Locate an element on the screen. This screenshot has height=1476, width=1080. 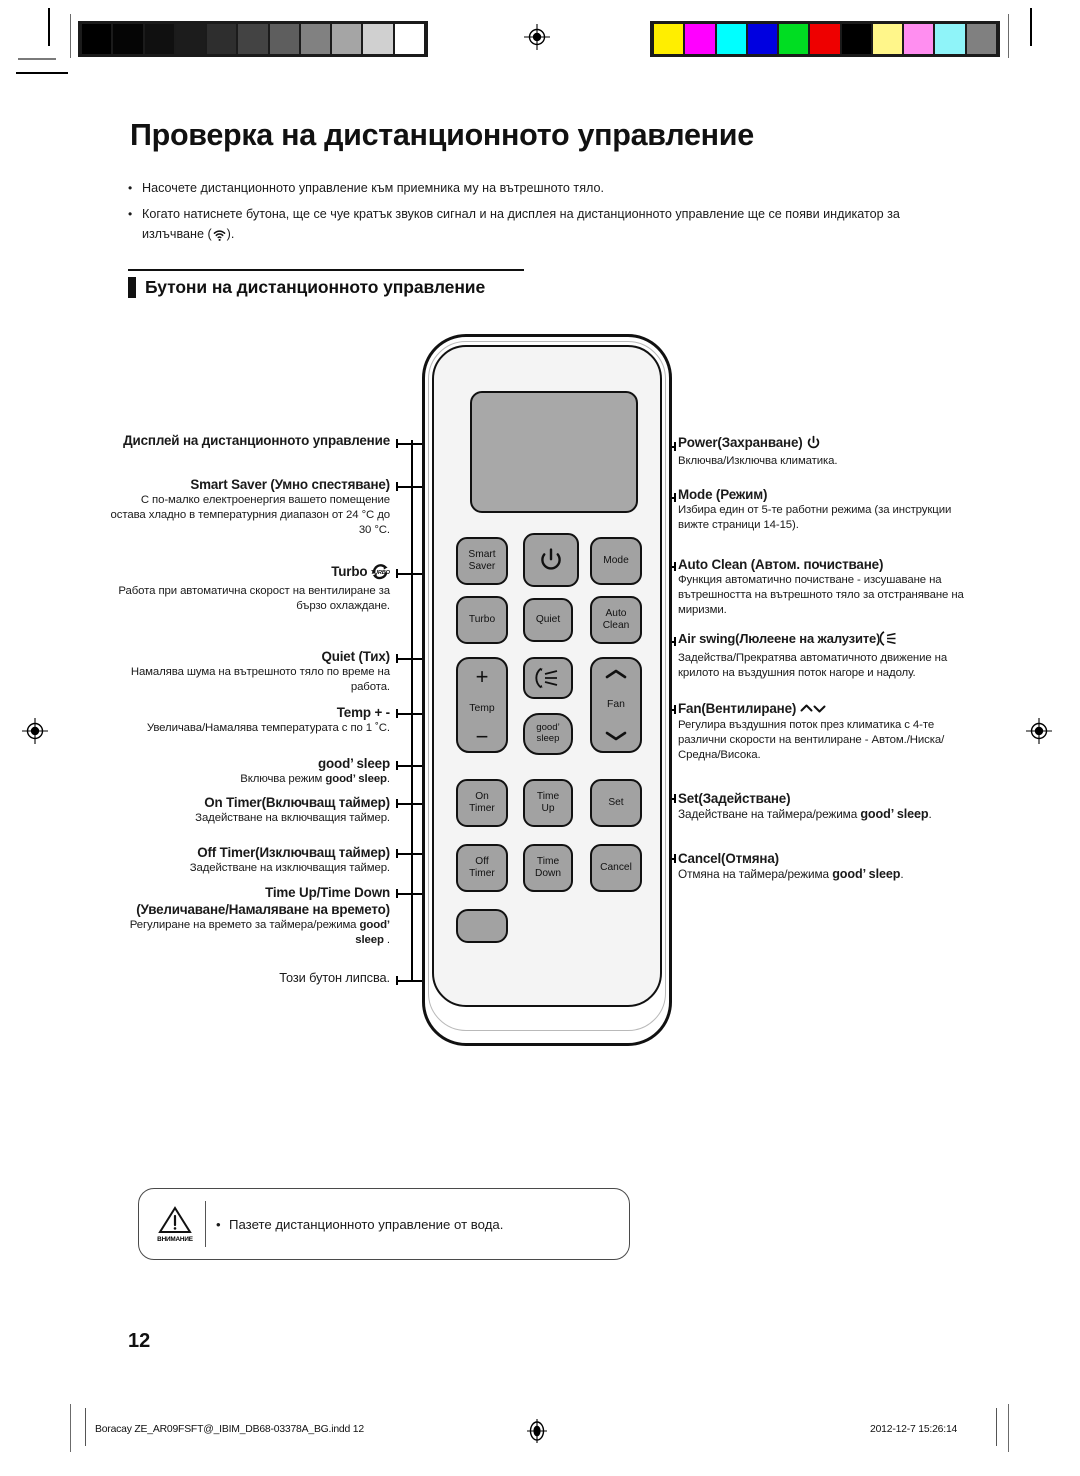
registration-mark-right is located at coordinates (1039, 731).